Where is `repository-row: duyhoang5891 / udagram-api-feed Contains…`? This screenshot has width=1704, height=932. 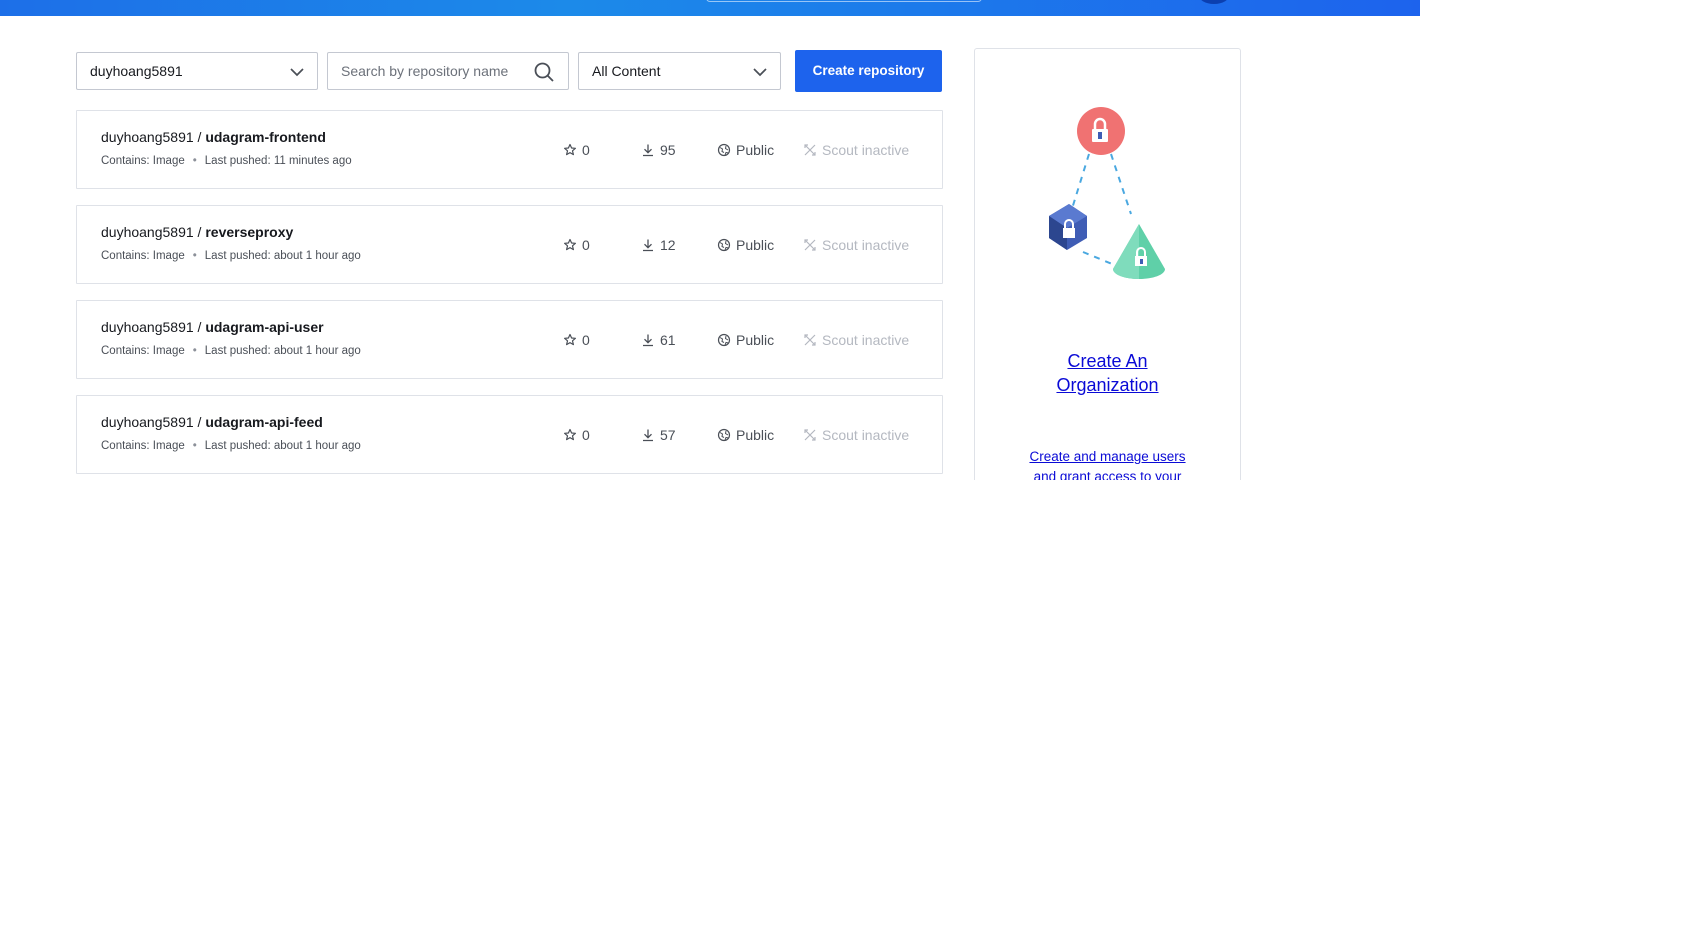 repository-row: duyhoang5891 / udagram-api-feed Contains… is located at coordinates (509, 434).